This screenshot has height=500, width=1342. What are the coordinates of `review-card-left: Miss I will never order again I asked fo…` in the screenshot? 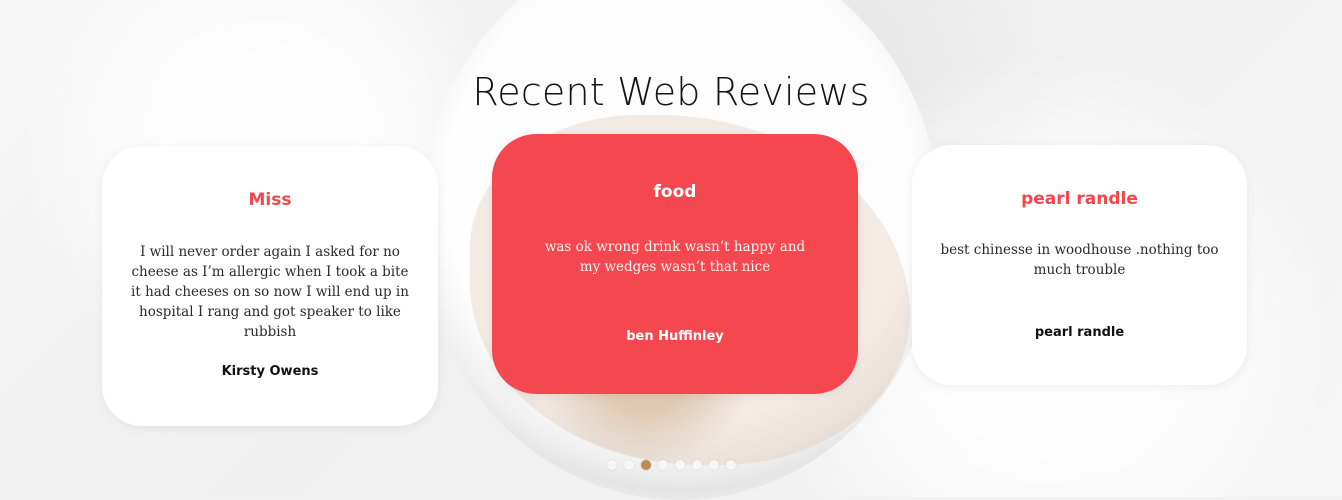 It's located at (270, 286).